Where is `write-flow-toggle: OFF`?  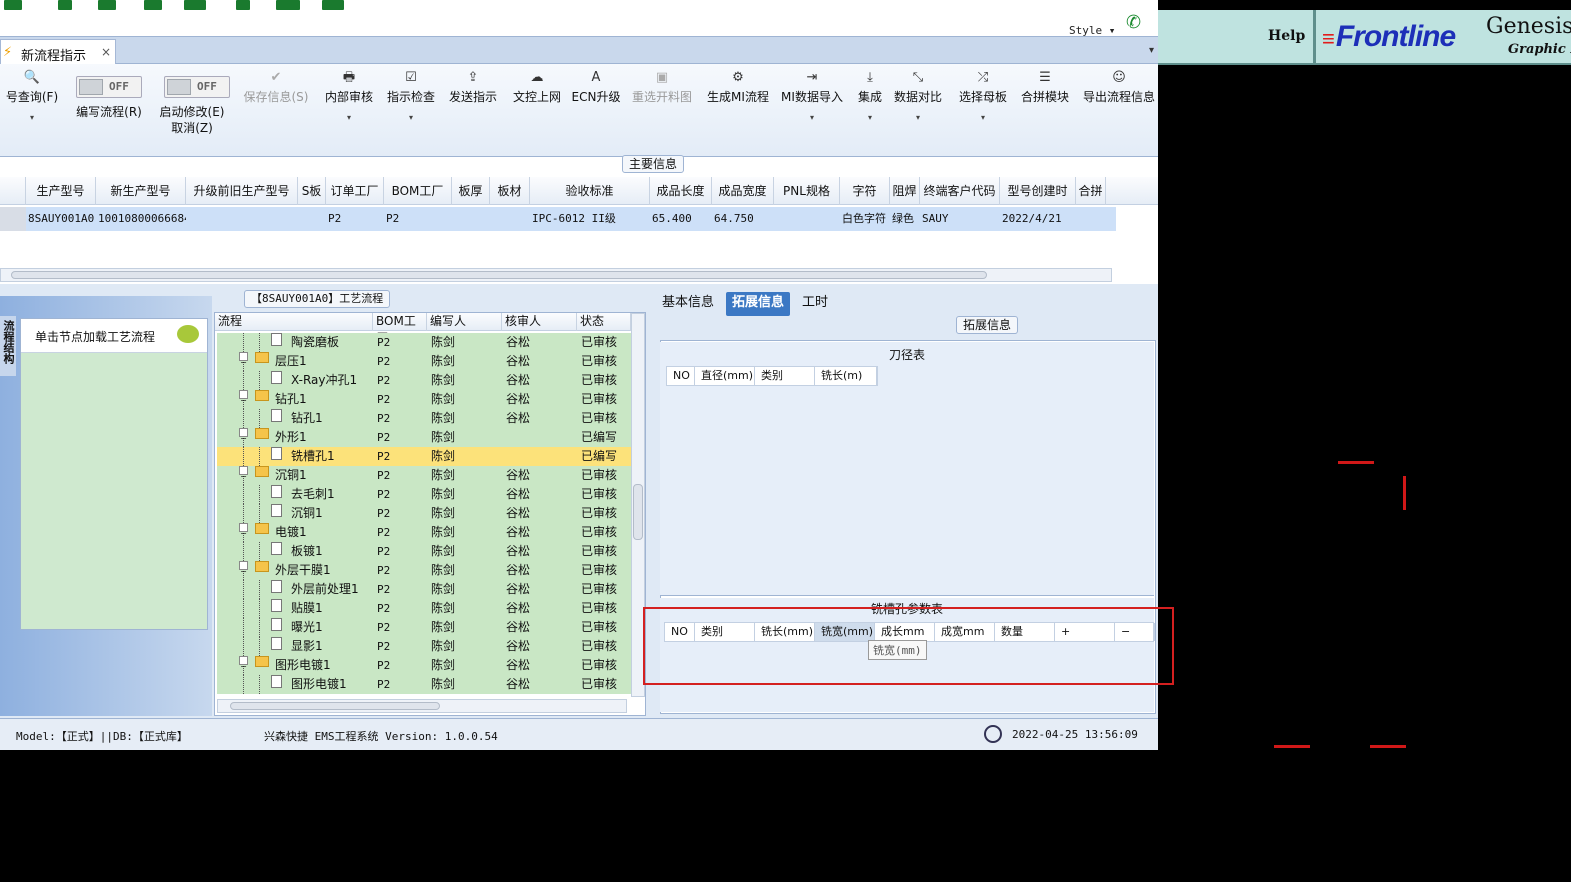 write-flow-toggle: OFF is located at coordinates (109, 87).